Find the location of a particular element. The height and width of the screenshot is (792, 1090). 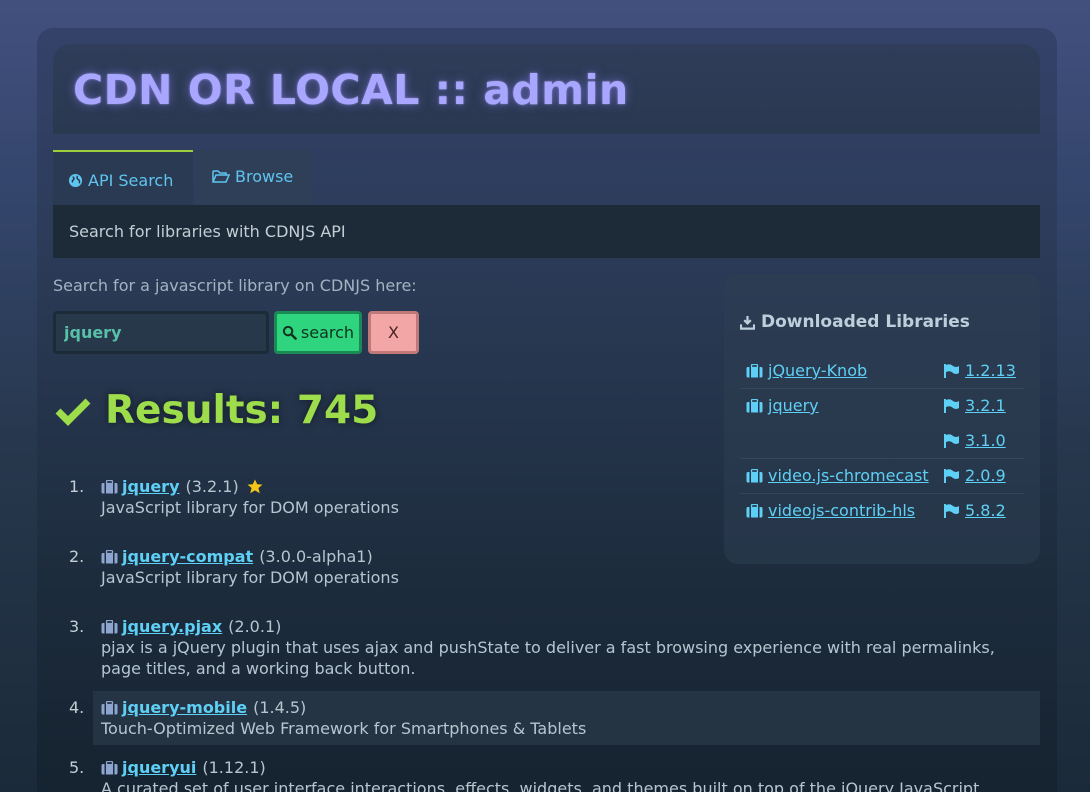

downloaded-library-row: video.js-chromecast 2.0.9 is located at coordinates (882, 476).